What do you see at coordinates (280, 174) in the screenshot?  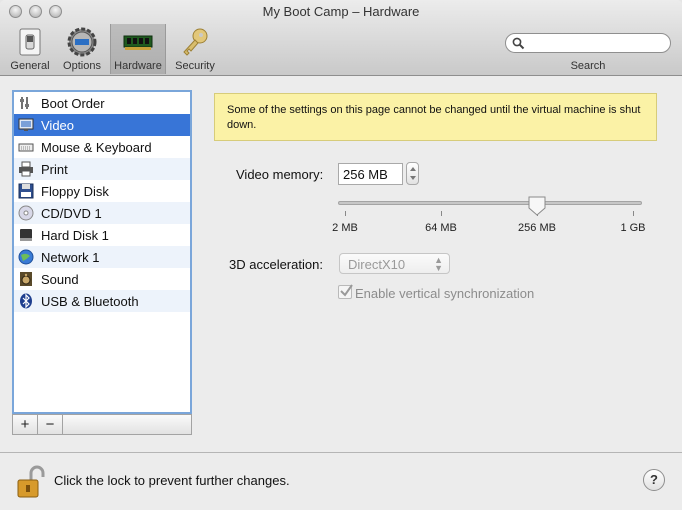 I see `video-memory-label: Video memory:` at bounding box center [280, 174].